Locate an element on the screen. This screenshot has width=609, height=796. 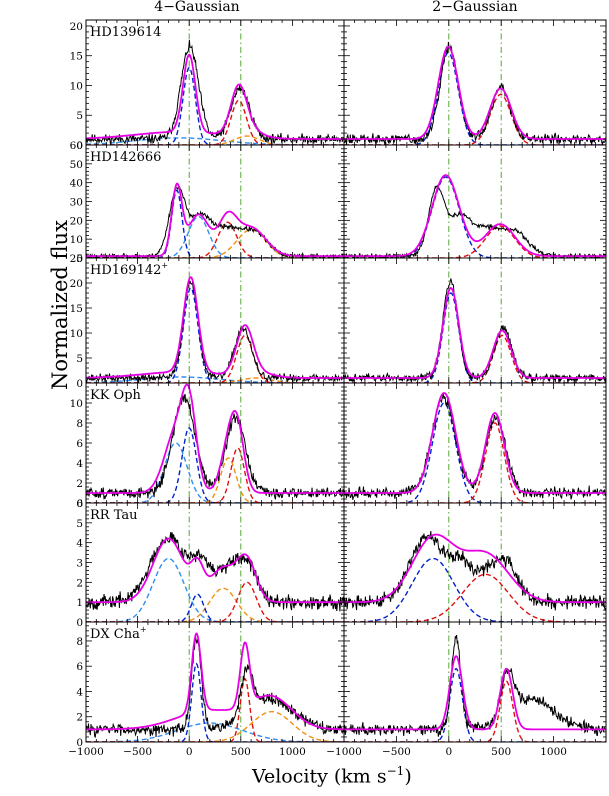
total-fit-kk-oph-two is located at coordinates (475, 443).